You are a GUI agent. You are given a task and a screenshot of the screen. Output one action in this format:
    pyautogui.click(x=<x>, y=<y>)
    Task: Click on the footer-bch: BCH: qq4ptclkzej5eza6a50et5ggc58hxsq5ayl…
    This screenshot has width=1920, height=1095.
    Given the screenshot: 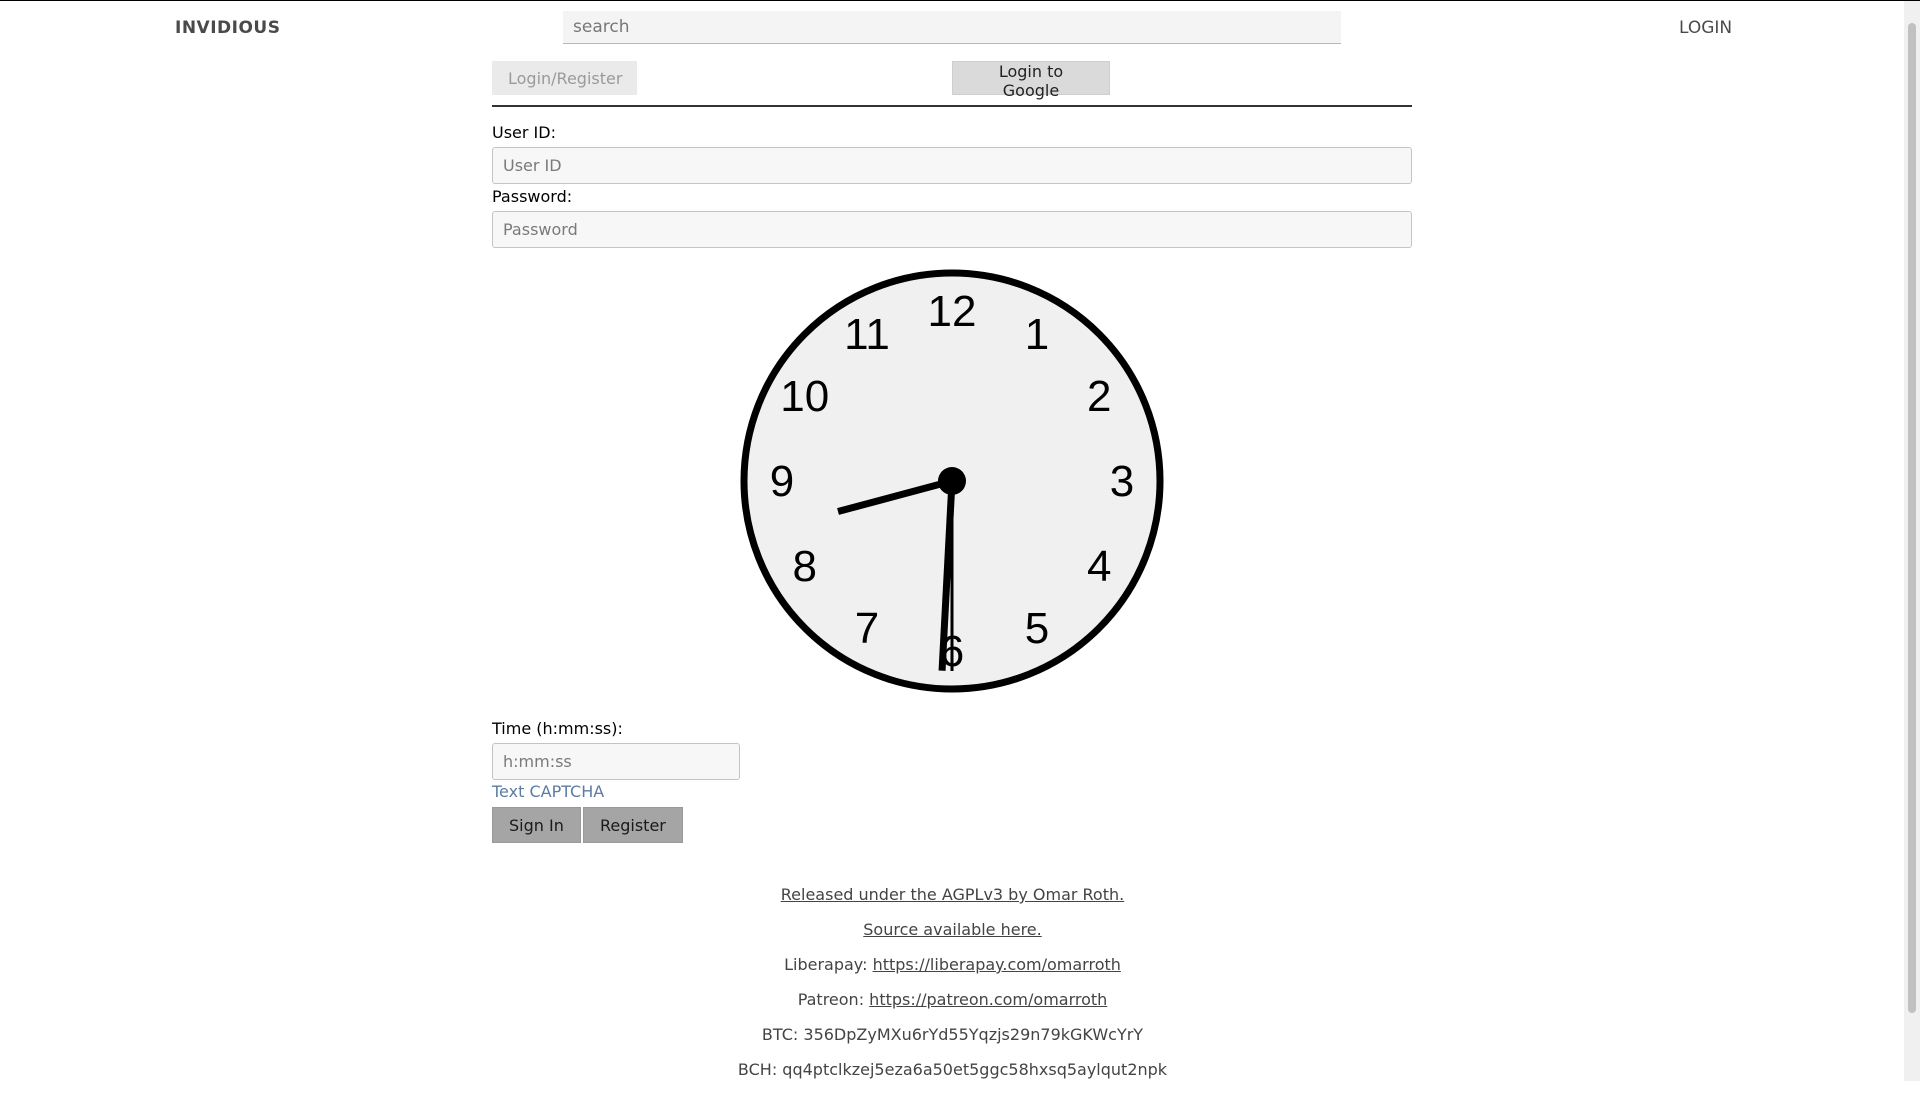 What is the action you would take?
    pyautogui.click(x=952, y=1069)
    